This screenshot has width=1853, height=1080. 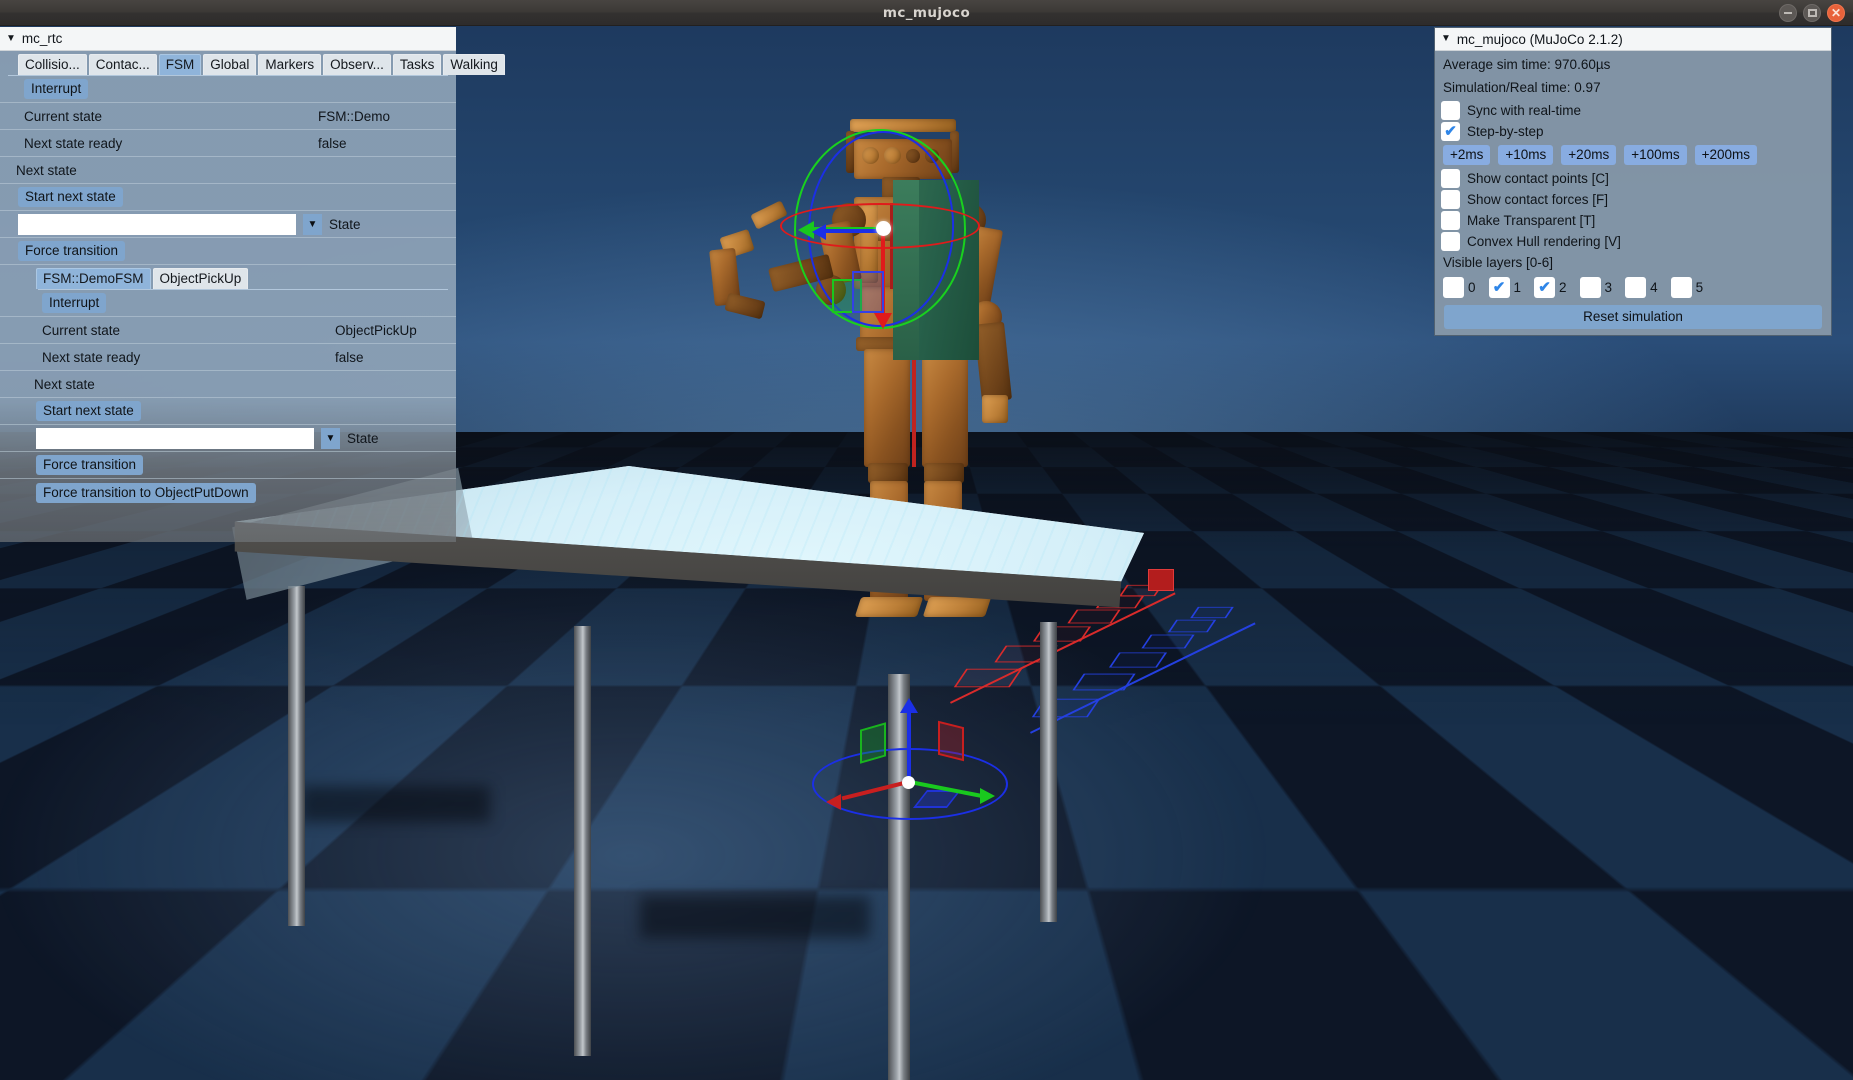 What do you see at coordinates (330, 438) in the screenshot?
I see `state-combo-dropdown-sub: ▼` at bounding box center [330, 438].